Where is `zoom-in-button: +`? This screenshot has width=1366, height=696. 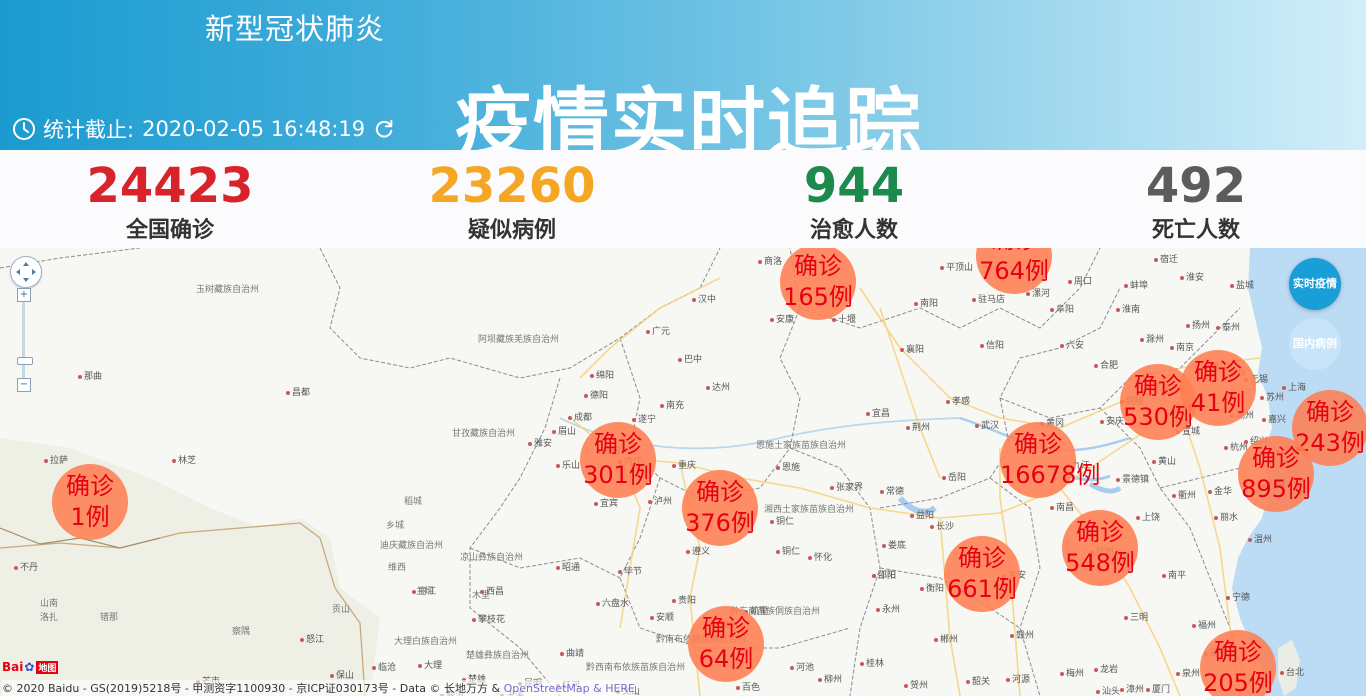 zoom-in-button: + is located at coordinates (24, 295).